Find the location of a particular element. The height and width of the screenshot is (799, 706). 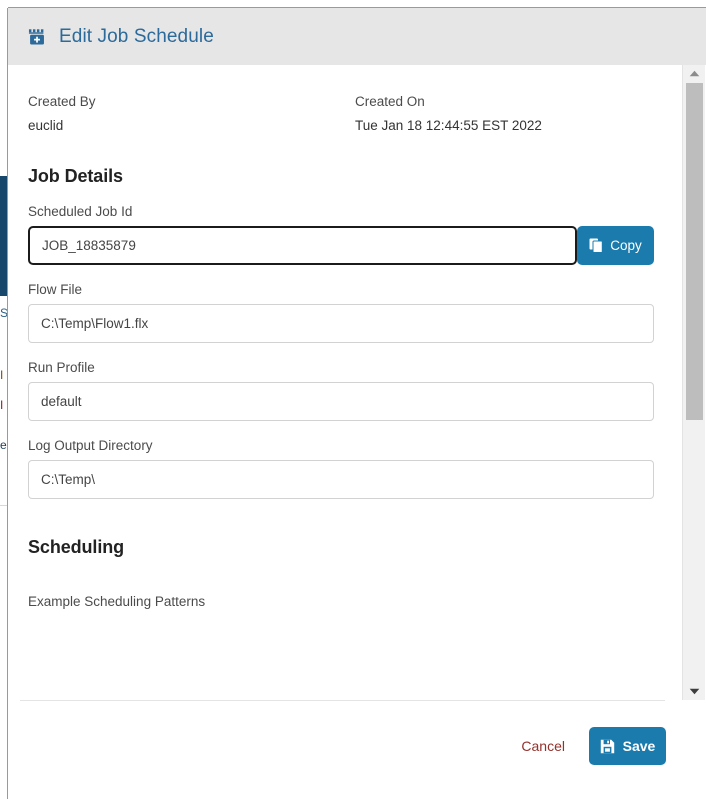

vertical-scrollbar is located at coordinates (693, 382).